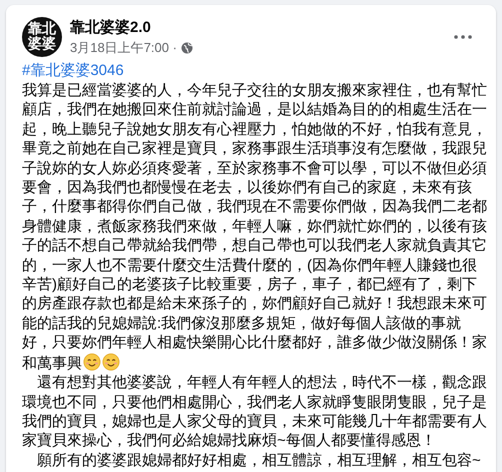 This screenshot has width=502, height=472. Describe the element at coordinates (463, 37) in the screenshot. I see `more-options-icon` at that location.